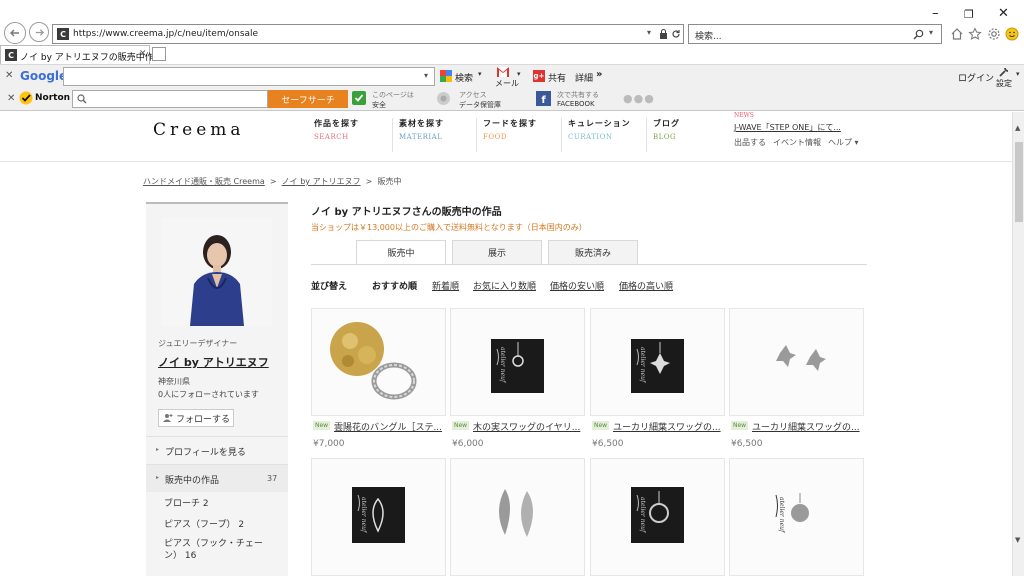 Image resolution: width=1024 pixels, height=576 pixels. Describe the element at coordinates (443, 98) in the screenshot. I see `vault-icon` at that location.